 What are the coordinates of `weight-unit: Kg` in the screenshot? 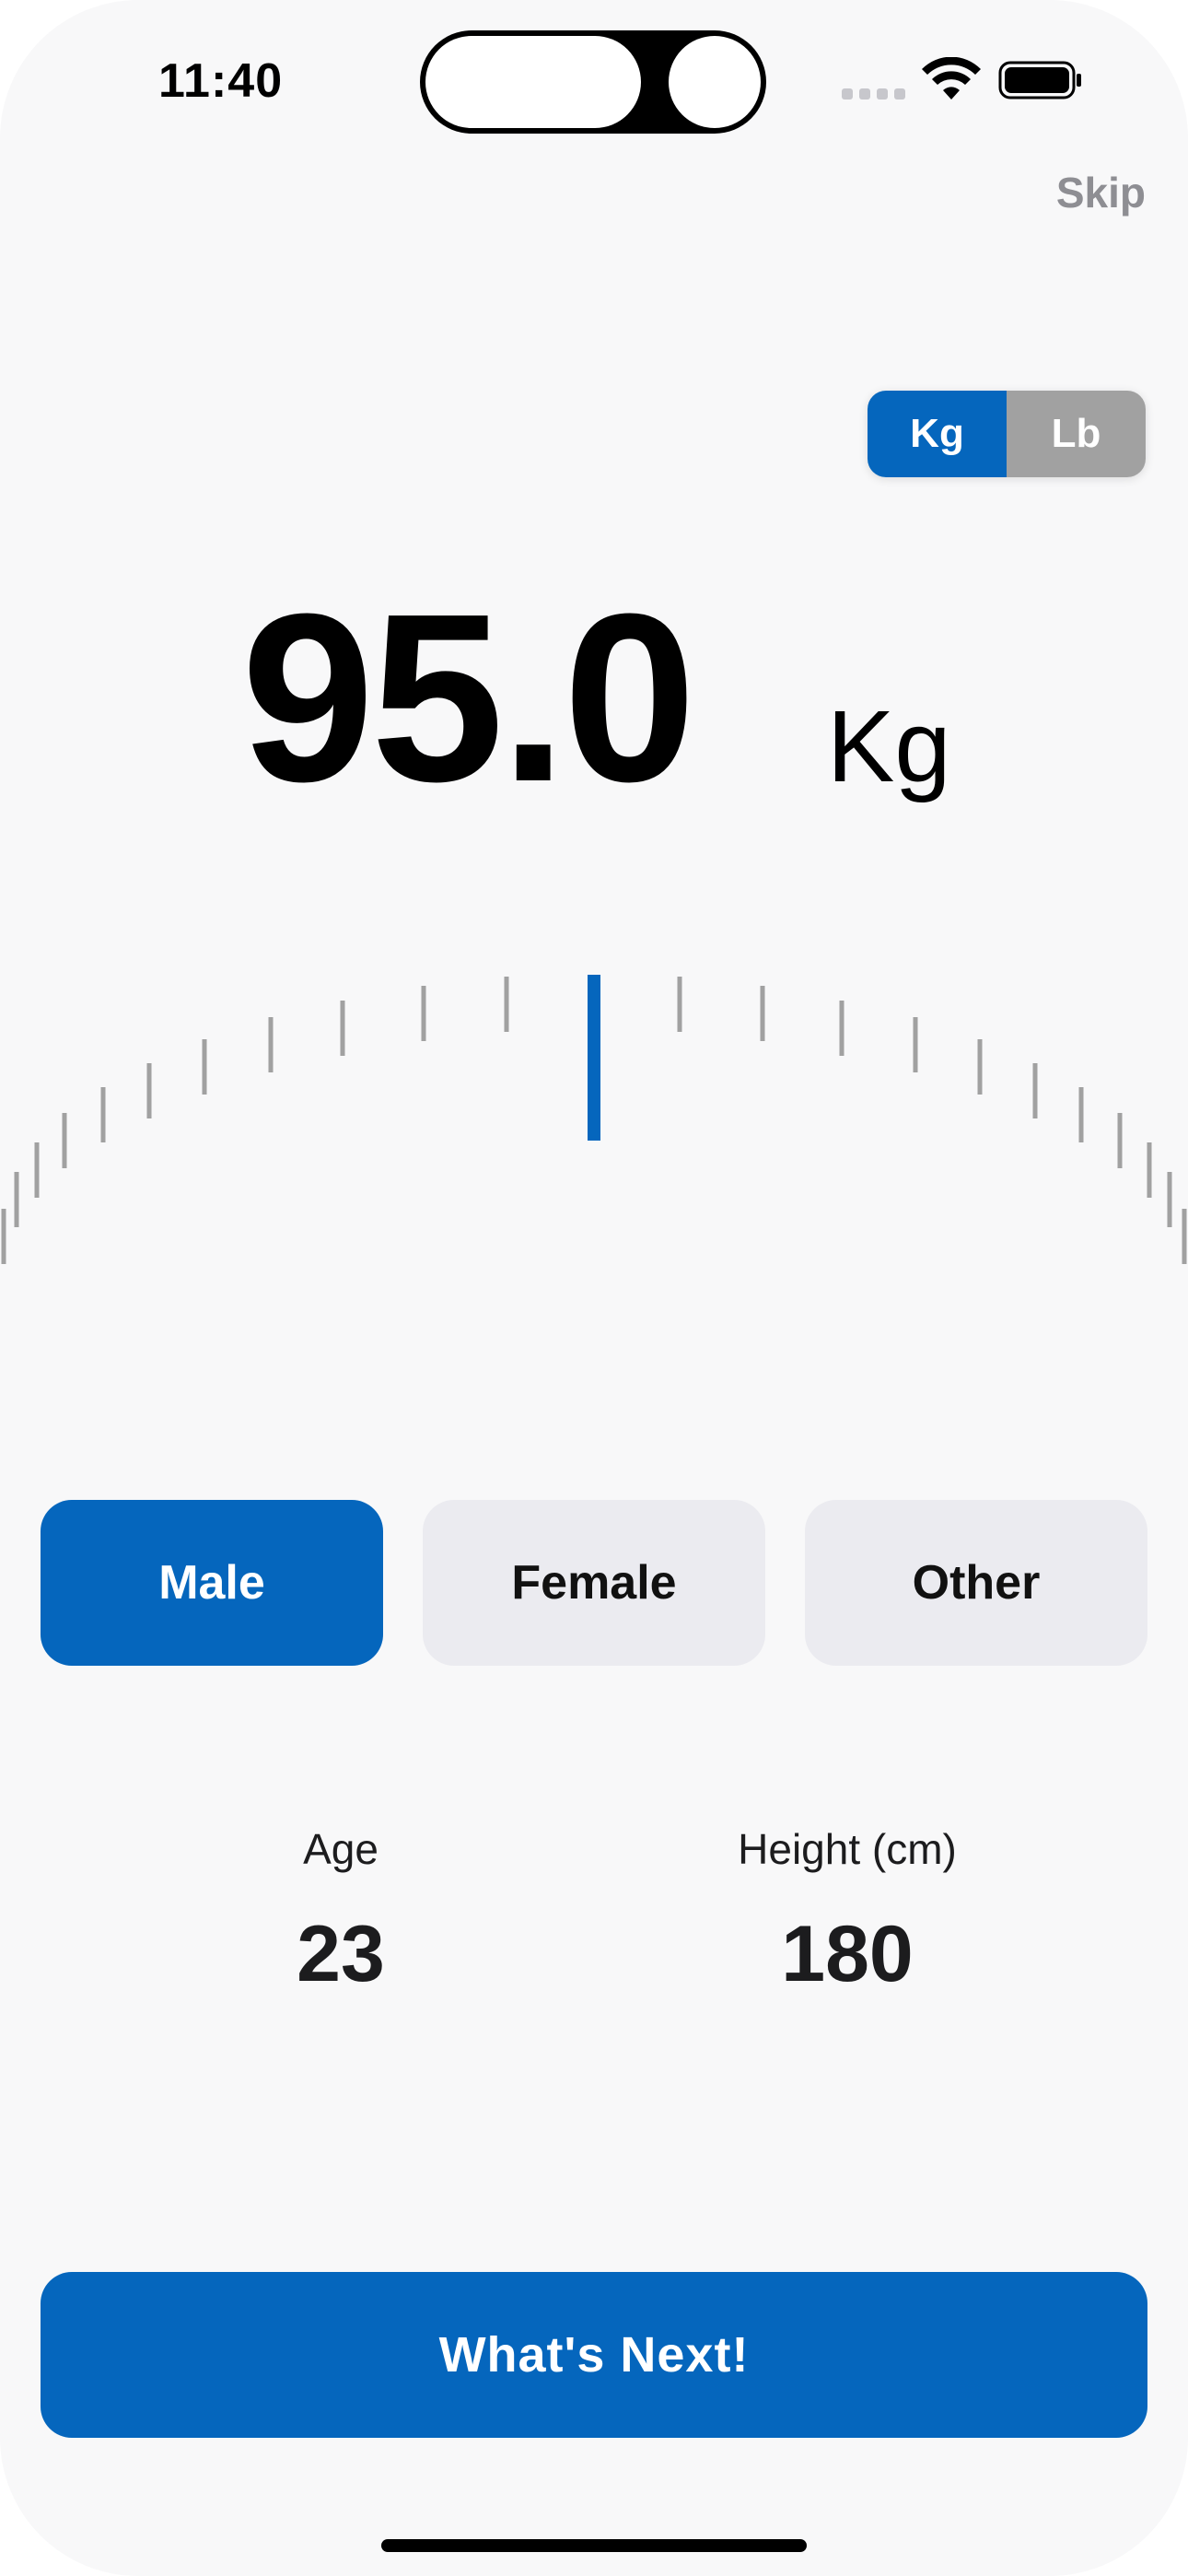 It's located at (889, 746).